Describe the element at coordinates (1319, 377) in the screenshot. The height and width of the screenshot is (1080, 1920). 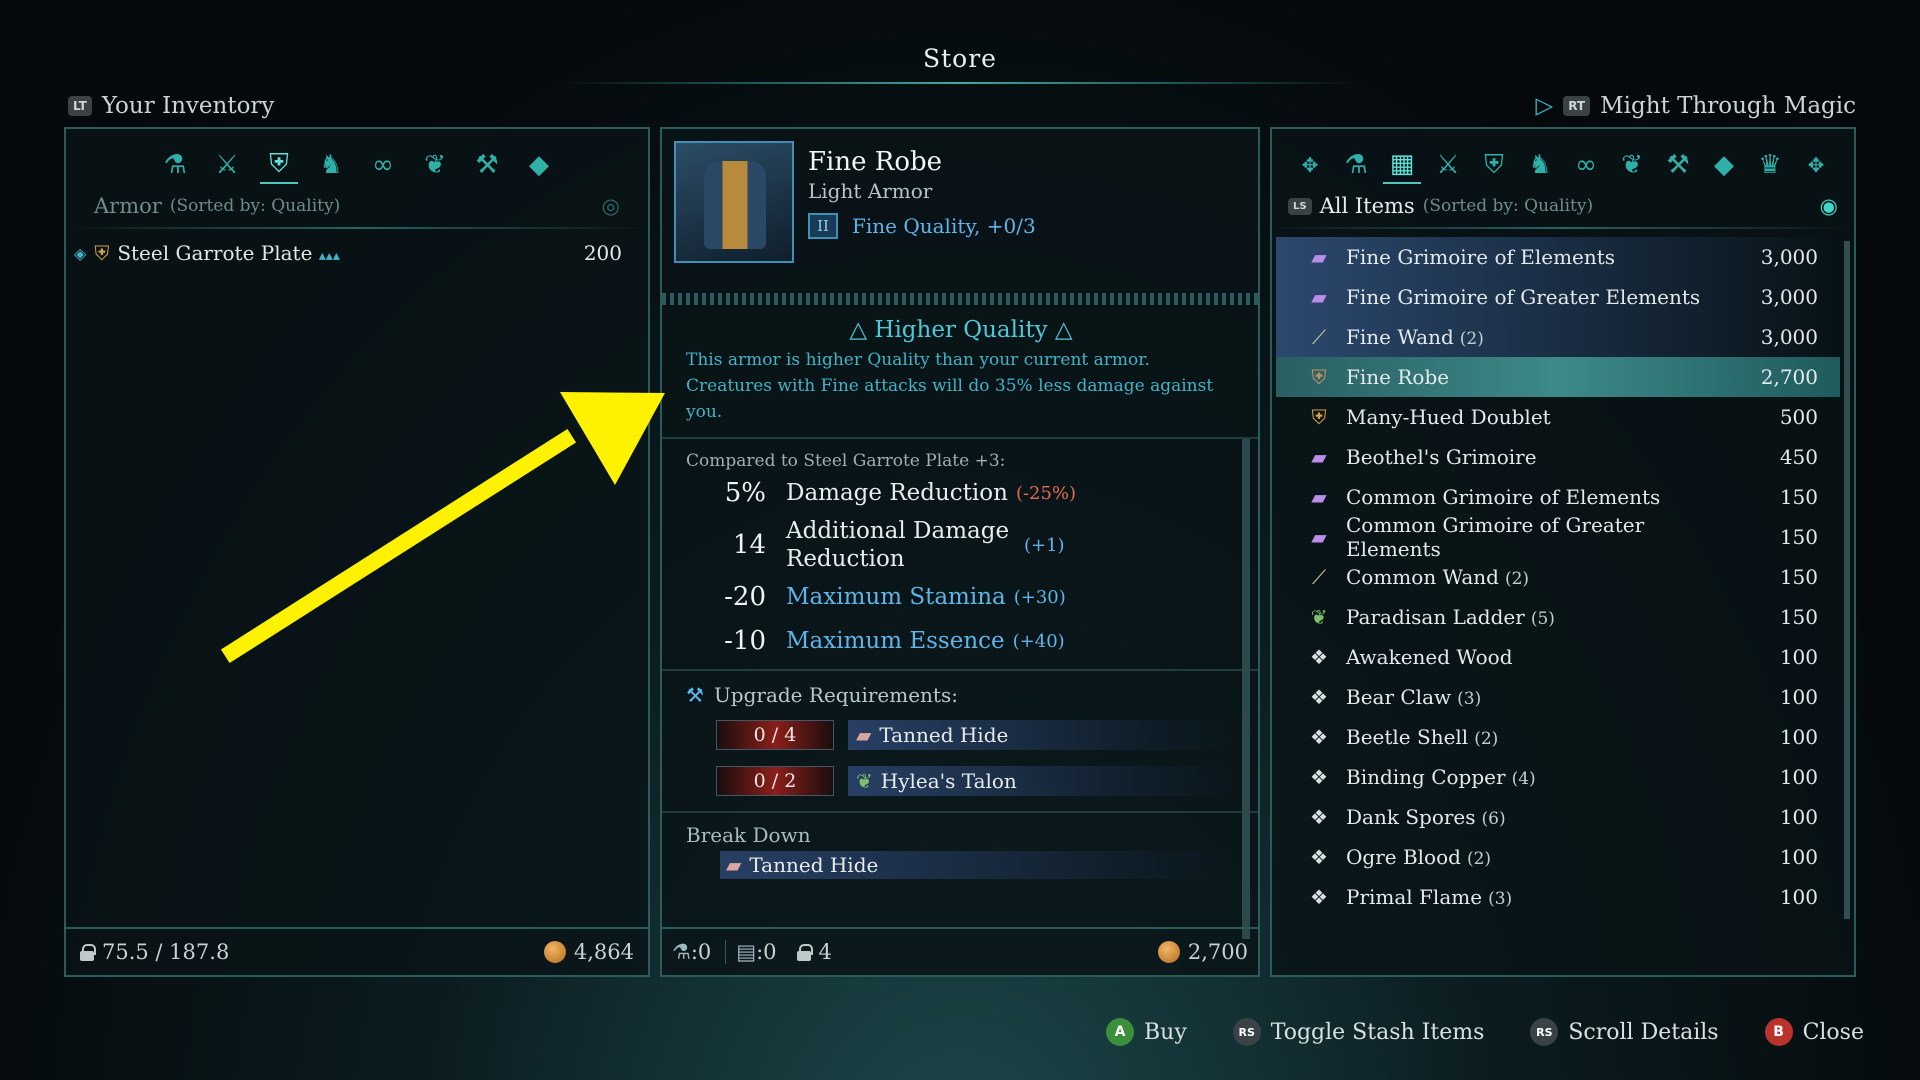
I see `robe-icon: ⛨` at that location.